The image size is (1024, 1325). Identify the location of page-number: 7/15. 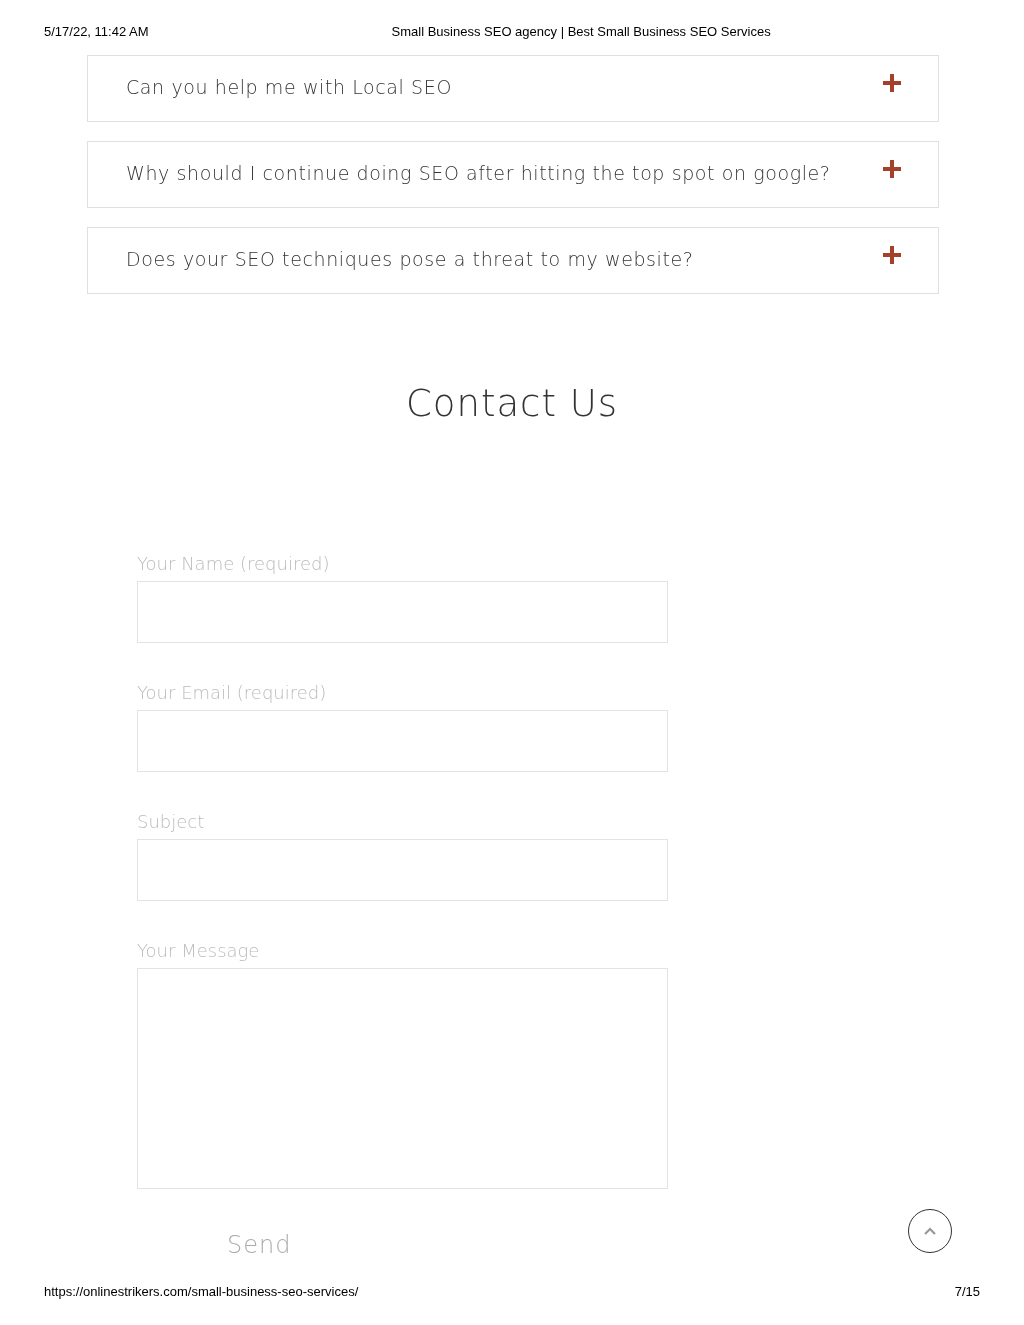
(967, 1291).